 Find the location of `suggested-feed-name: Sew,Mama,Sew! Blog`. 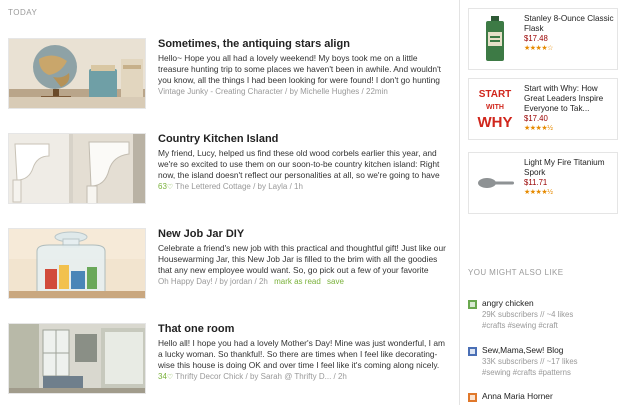

suggested-feed-name: Sew,Mama,Sew! Blog is located at coordinates (522, 350).